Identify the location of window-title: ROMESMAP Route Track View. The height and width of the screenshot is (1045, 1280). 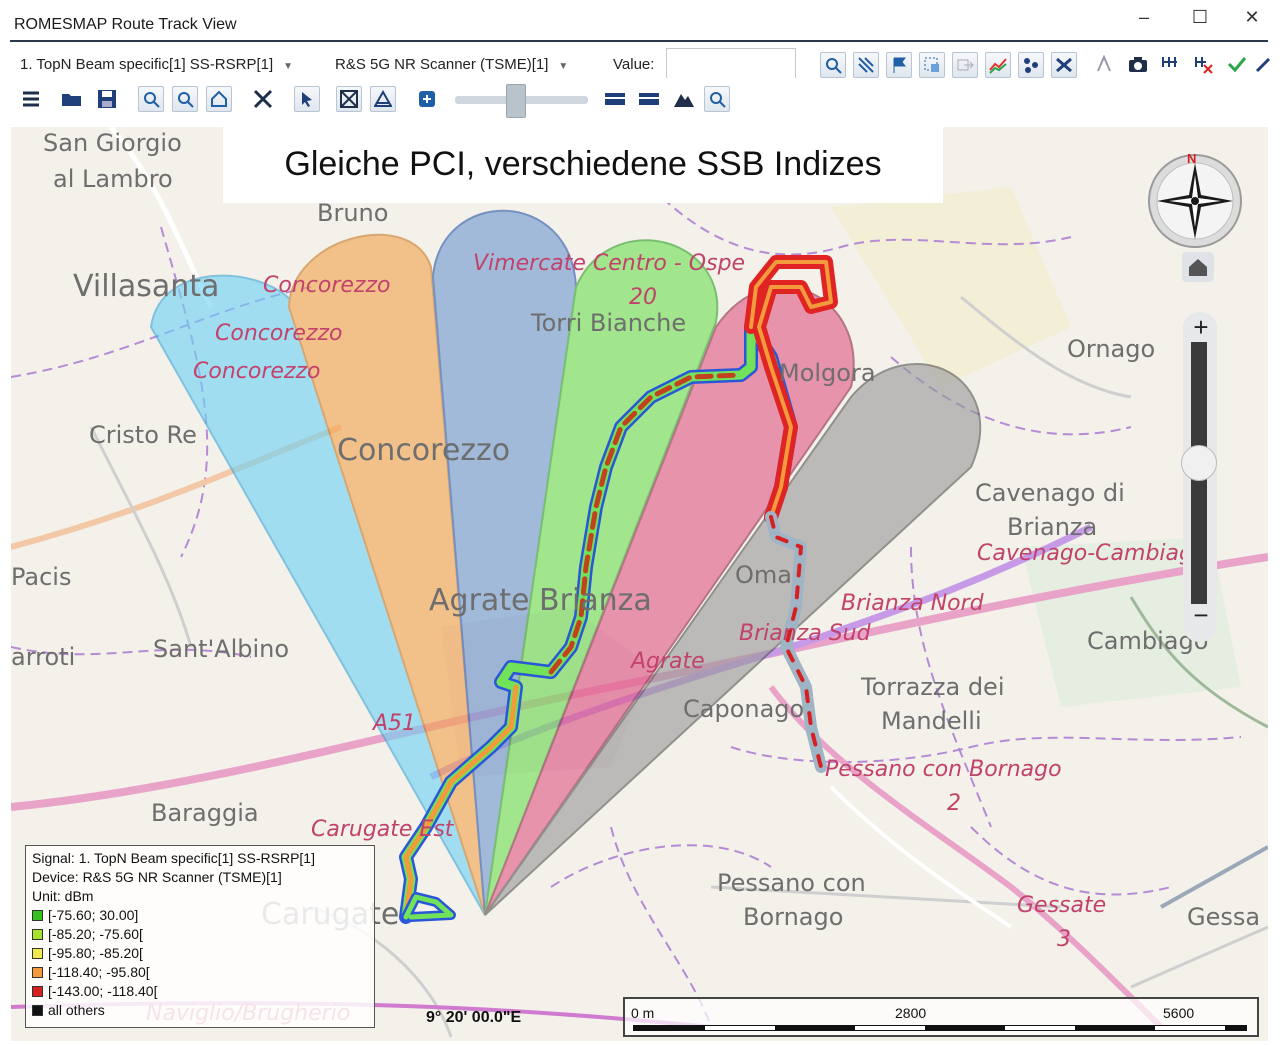
(125, 24).